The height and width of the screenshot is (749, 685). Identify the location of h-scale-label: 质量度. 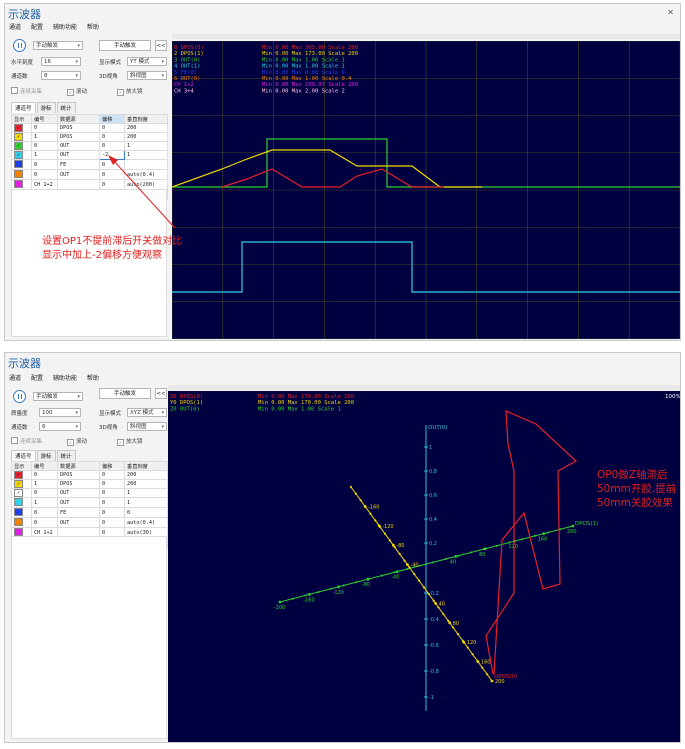
(19, 414).